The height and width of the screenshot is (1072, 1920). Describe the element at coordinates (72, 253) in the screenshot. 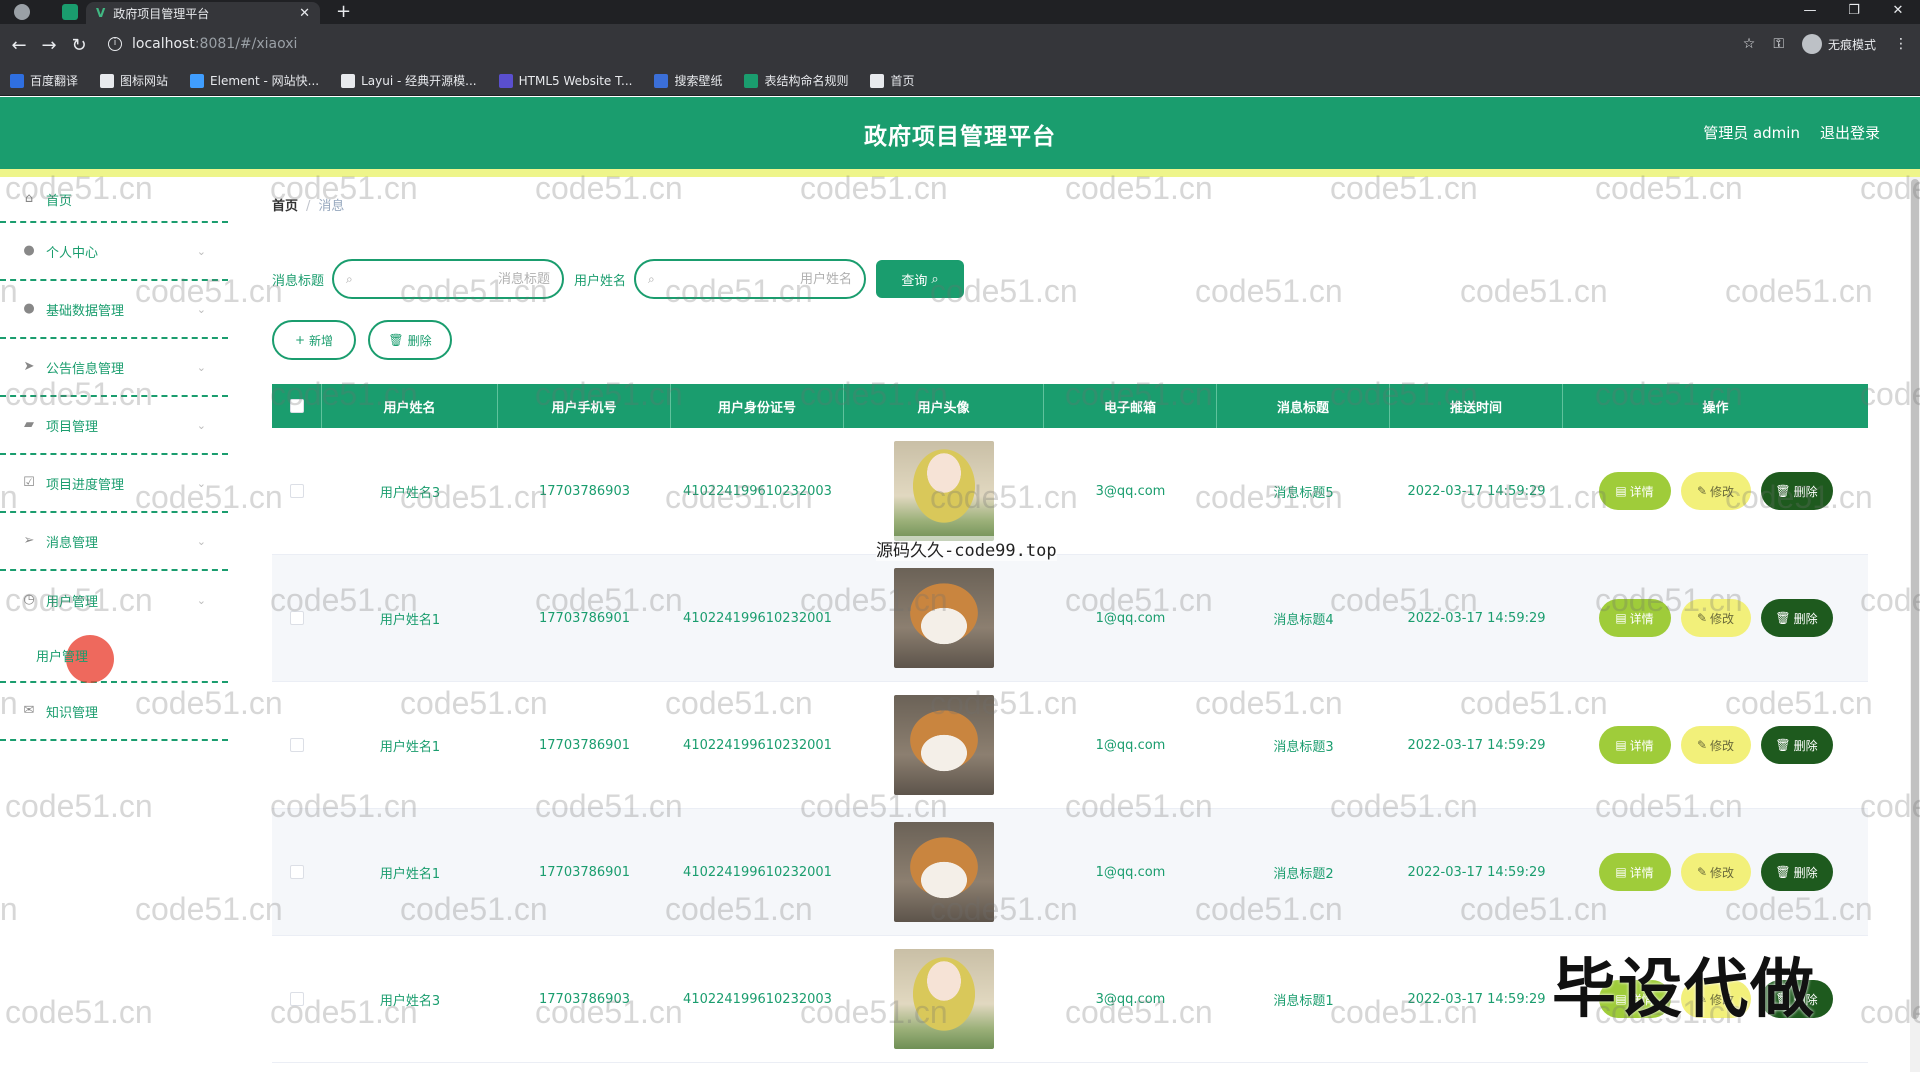

I see `sidebar-item-label: 个人中心` at that location.